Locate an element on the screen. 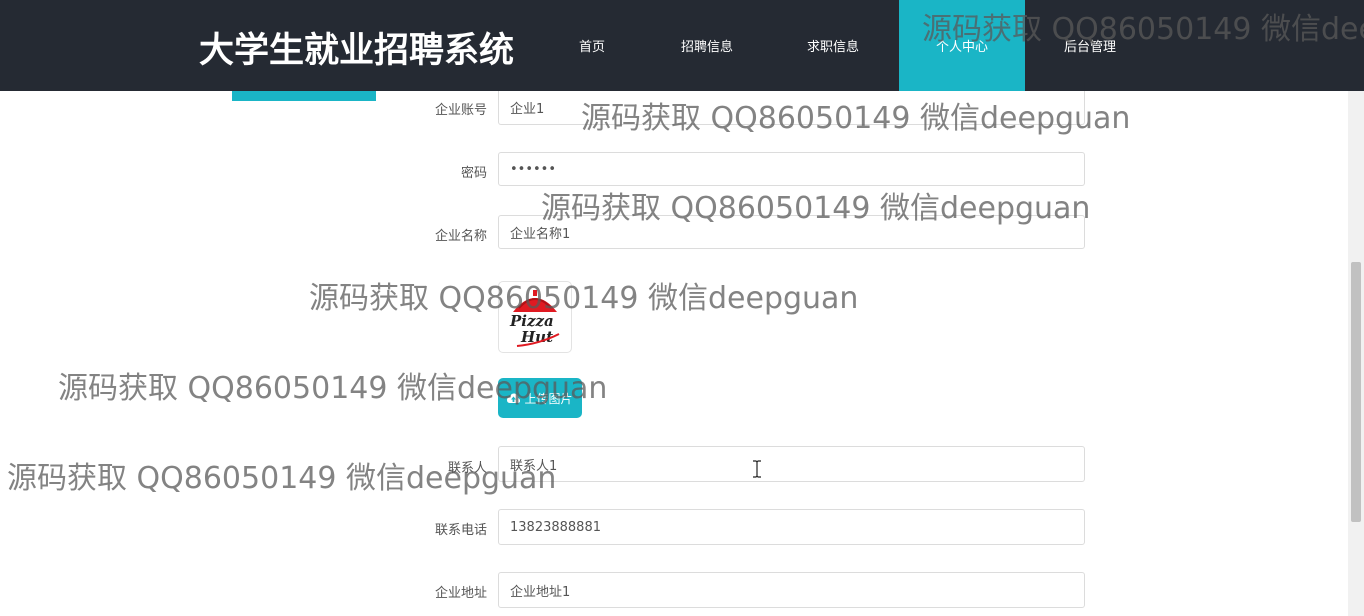 Image resolution: width=1364 pixels, height=616 pixels. site-title: 大学生就业招聘系统 is located at coordinates (357, 51).